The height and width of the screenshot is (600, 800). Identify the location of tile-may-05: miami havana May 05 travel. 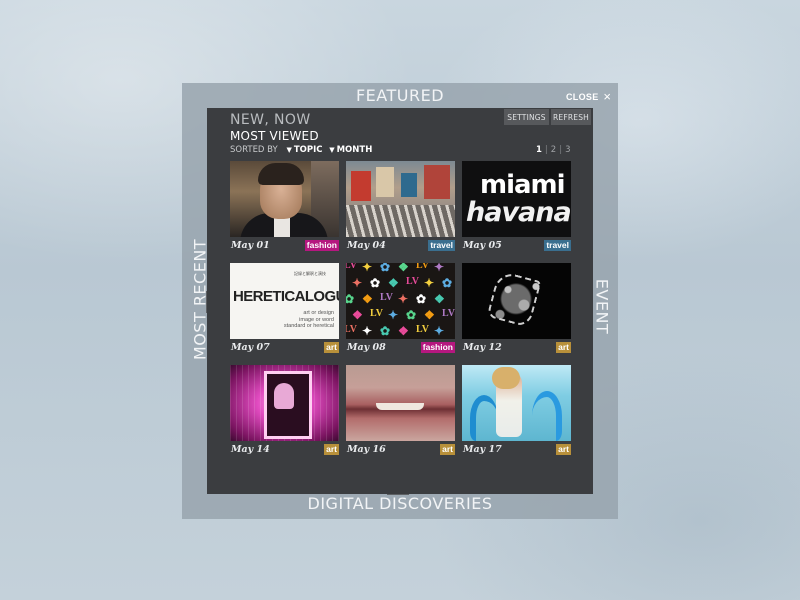
(516, 209).